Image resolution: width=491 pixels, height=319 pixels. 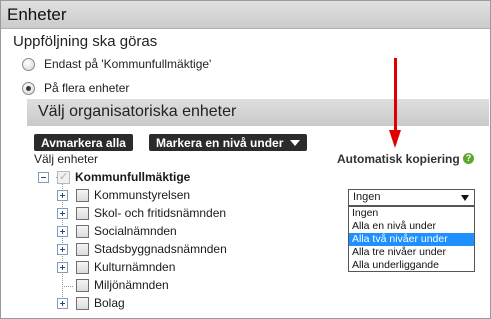 I want to click on panel-title: Enheter, so click(x=37, y=14).